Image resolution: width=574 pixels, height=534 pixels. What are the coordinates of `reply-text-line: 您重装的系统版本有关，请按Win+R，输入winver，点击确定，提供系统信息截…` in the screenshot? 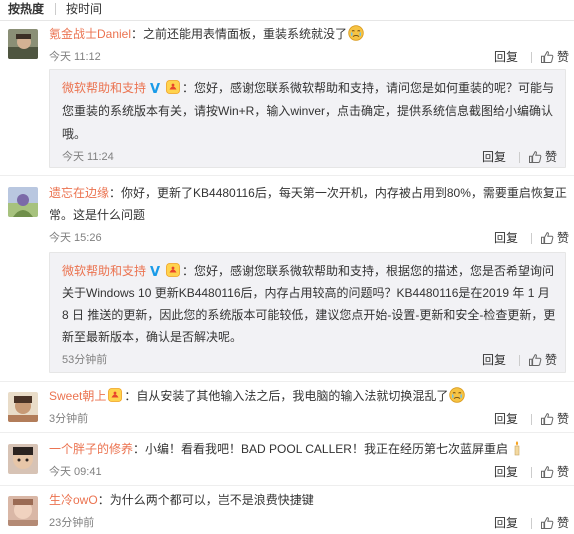 It's located at (307, 111).